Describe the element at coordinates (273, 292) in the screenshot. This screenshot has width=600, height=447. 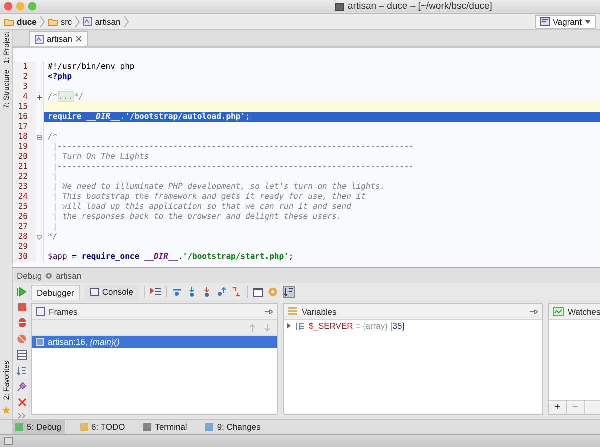
I see `watch-icon` at that location.